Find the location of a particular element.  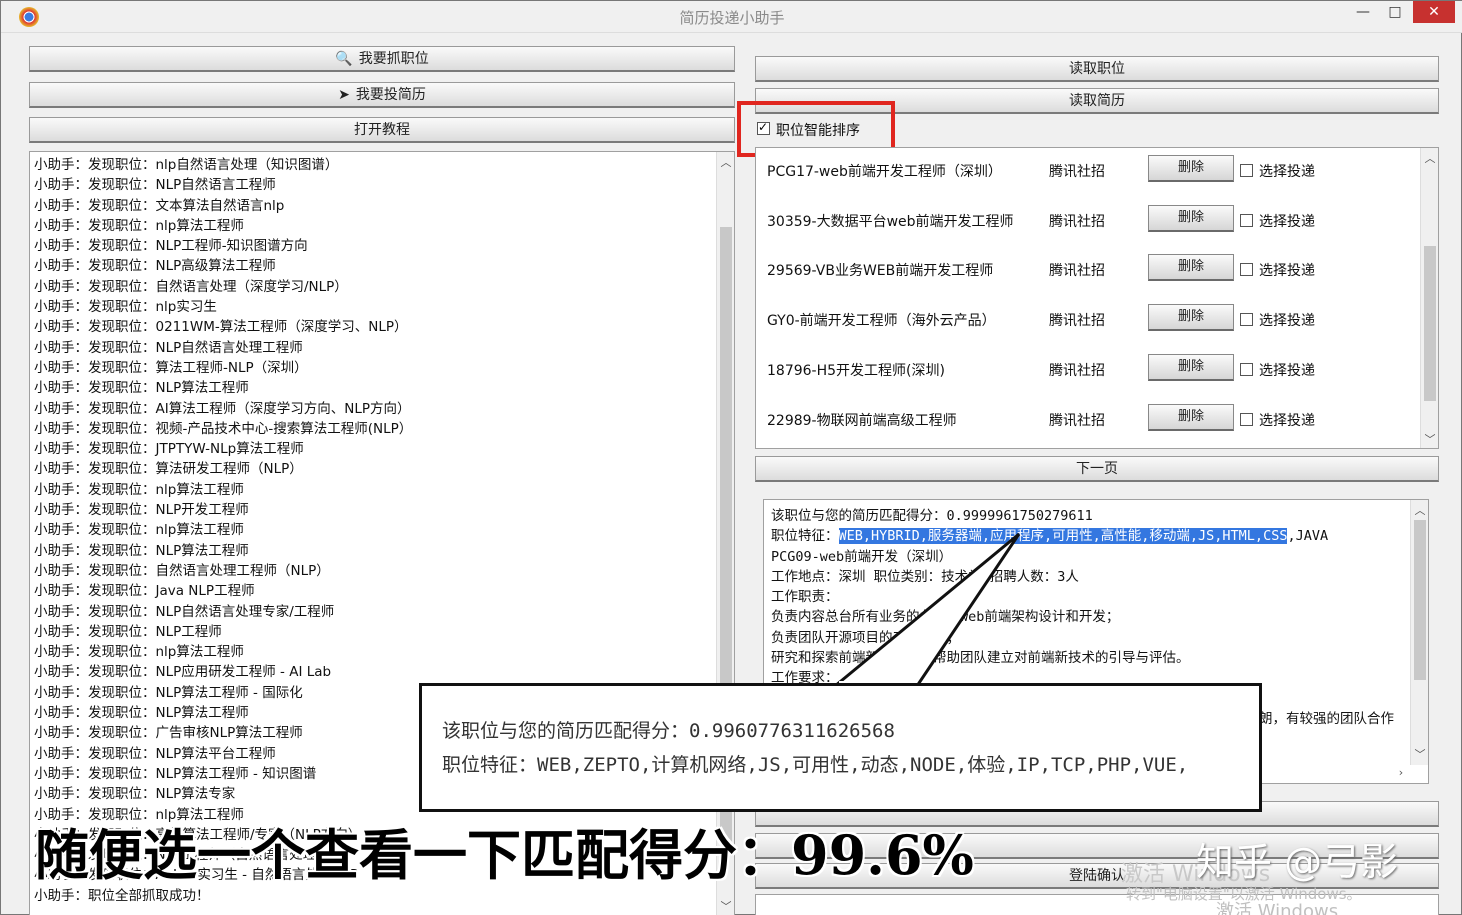

apply-resume-button: ➤ 我要投简历 is located at coordinates (382, 95).